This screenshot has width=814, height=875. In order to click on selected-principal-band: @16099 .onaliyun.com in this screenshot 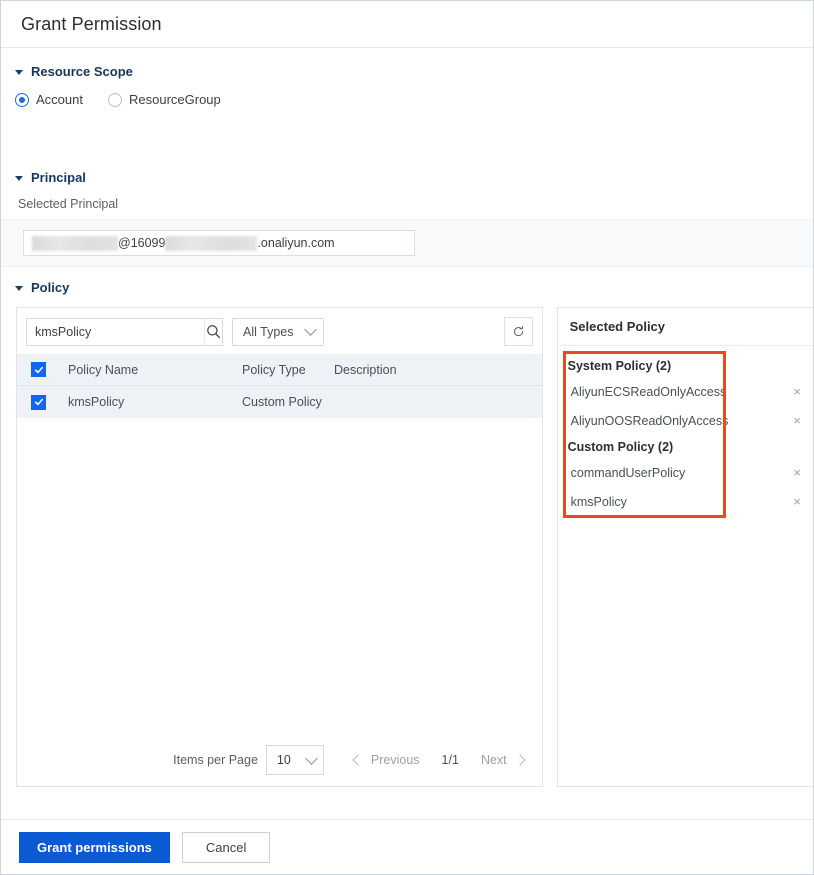, I will do `click(407, 243)`.